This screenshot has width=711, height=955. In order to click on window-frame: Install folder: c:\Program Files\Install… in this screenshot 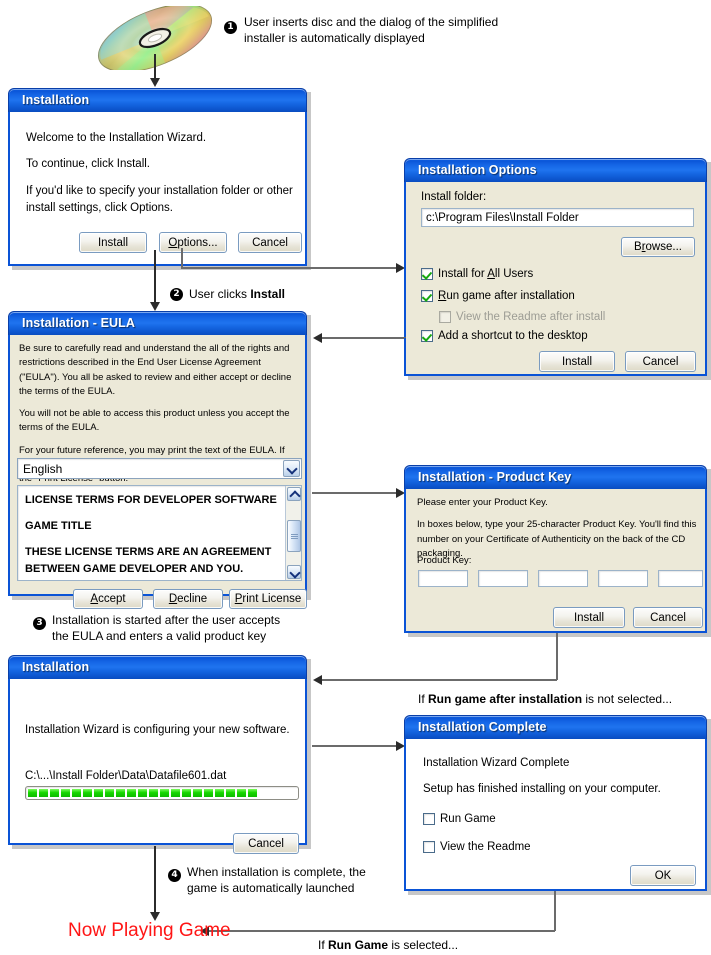, I will do `click(555, 279)`.